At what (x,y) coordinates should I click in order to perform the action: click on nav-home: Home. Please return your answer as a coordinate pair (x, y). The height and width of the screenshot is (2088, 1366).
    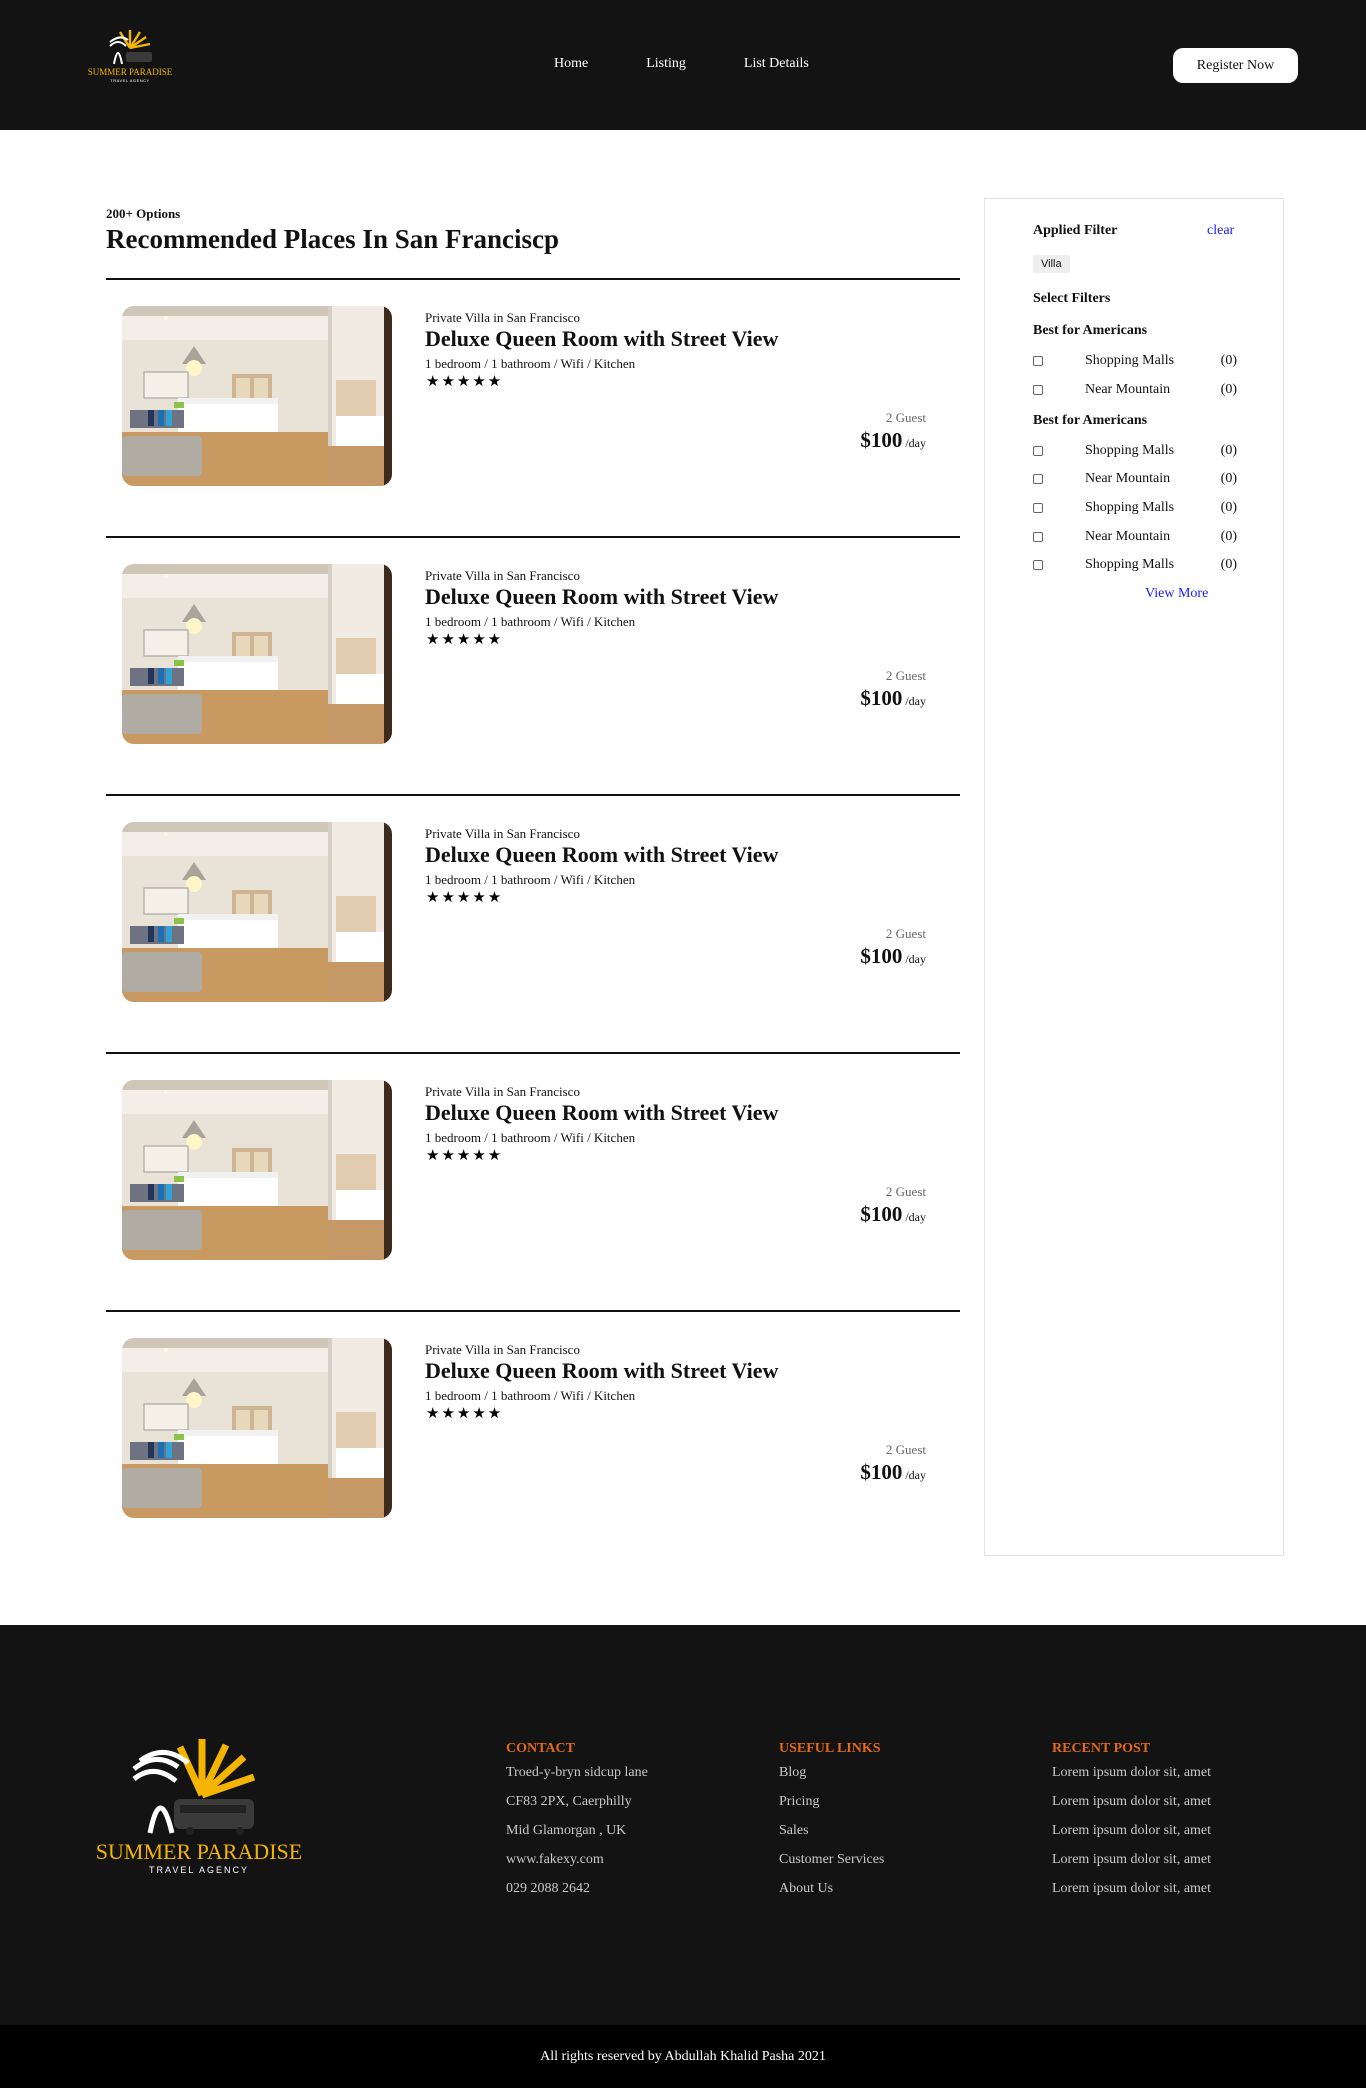
    Looking at the image, I should click on (571, 64).